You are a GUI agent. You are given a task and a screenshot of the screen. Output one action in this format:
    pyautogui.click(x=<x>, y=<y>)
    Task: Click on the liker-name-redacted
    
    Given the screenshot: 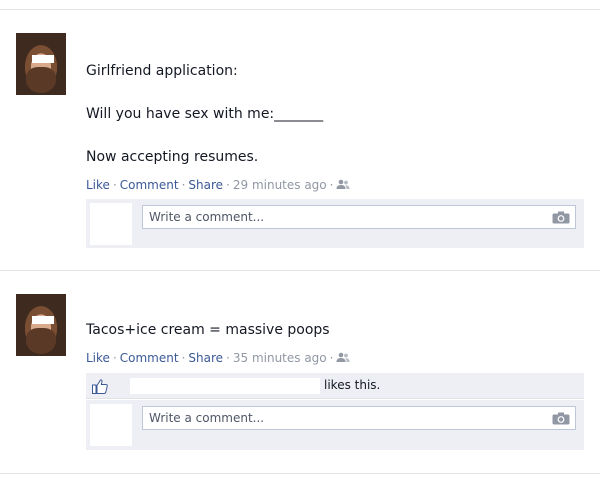 What is the action you would take?
    pyautogui.click(x=225, y=386)
    